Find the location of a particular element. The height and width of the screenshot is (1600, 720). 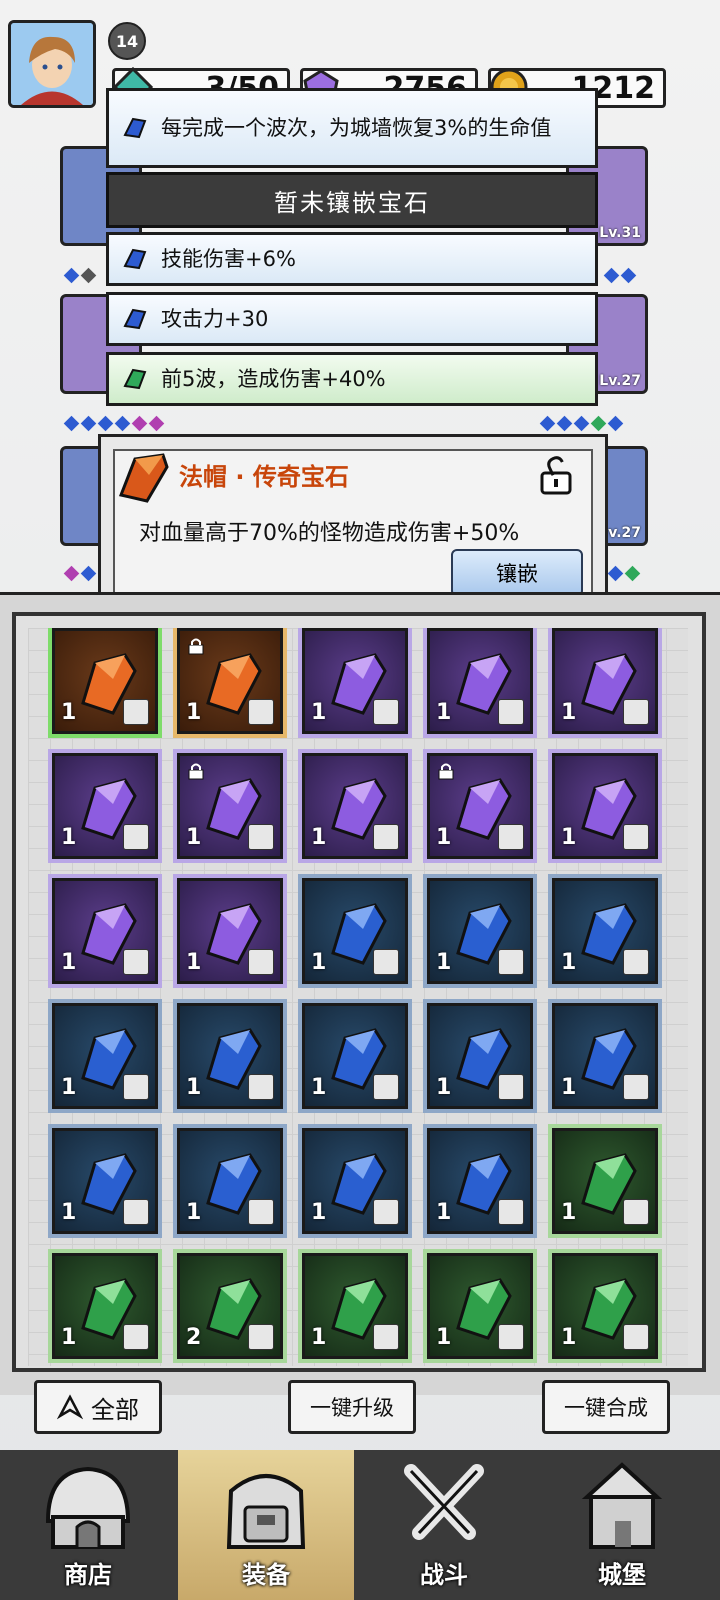

shop-hut-icon is located at coordinates (88, 1507).